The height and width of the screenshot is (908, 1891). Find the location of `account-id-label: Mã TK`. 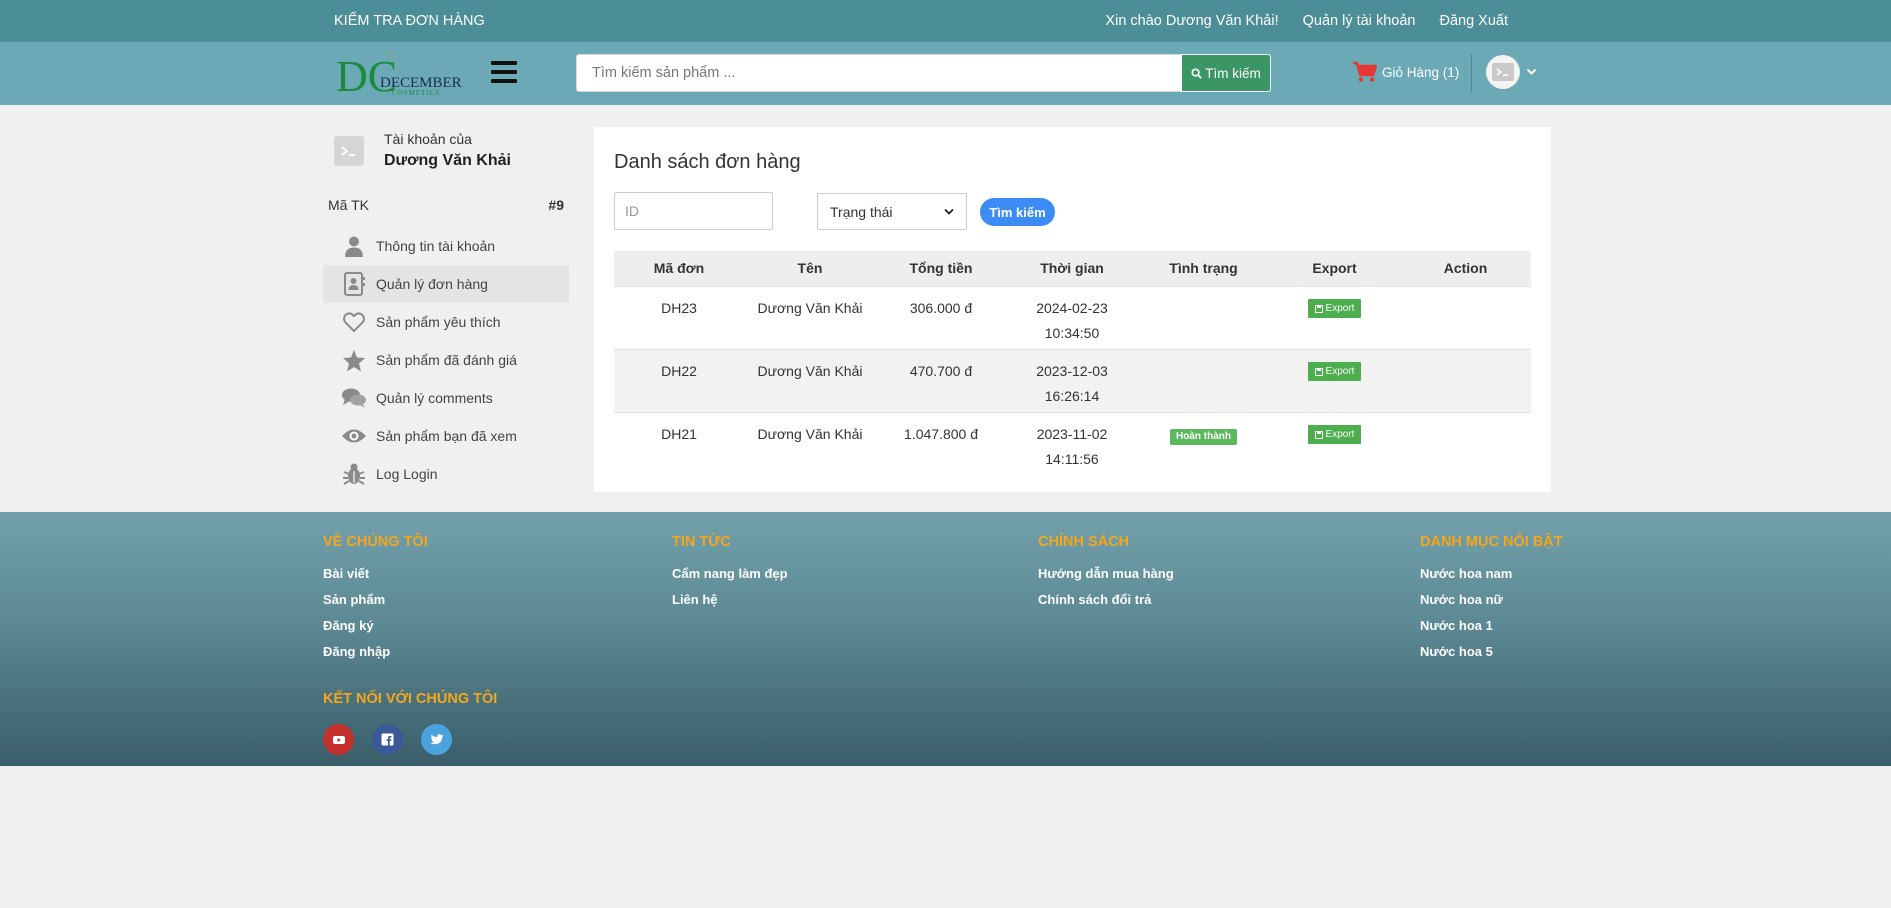

account-id-label: Mã TK is located at coordinates (348, 205).